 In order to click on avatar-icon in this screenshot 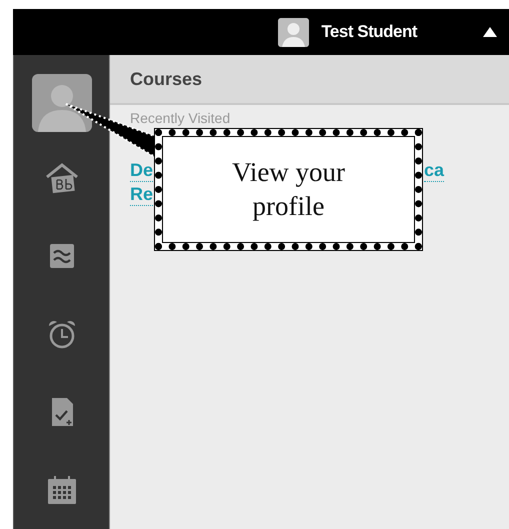, I will do `click(294, 32)`.